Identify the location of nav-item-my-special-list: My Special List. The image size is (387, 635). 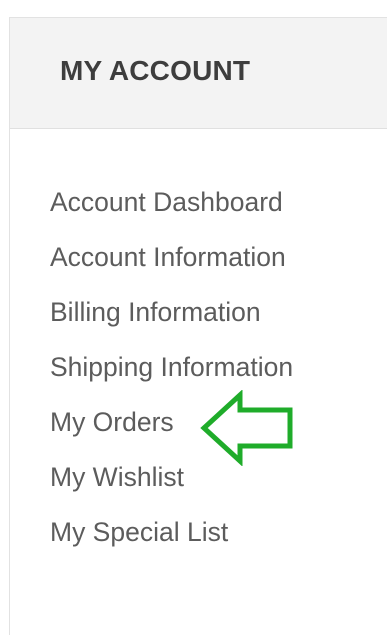
(171, 539).